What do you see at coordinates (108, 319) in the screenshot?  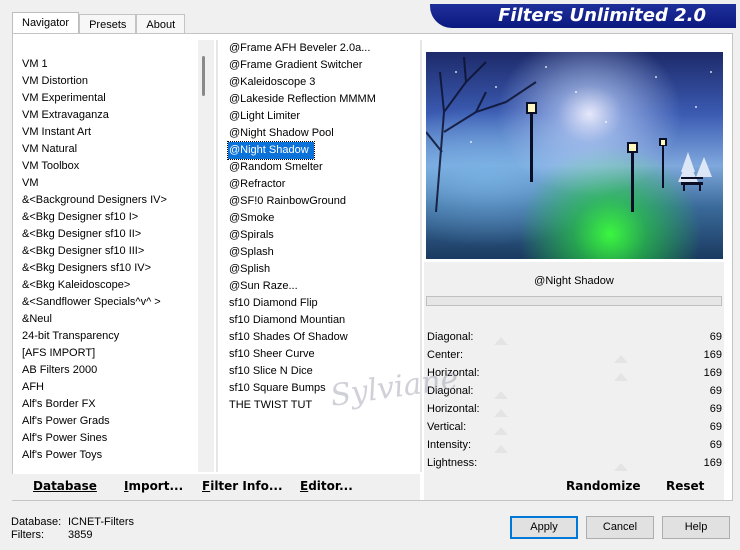 I see `category-item: &Neul` at bounding box center [108, 319].